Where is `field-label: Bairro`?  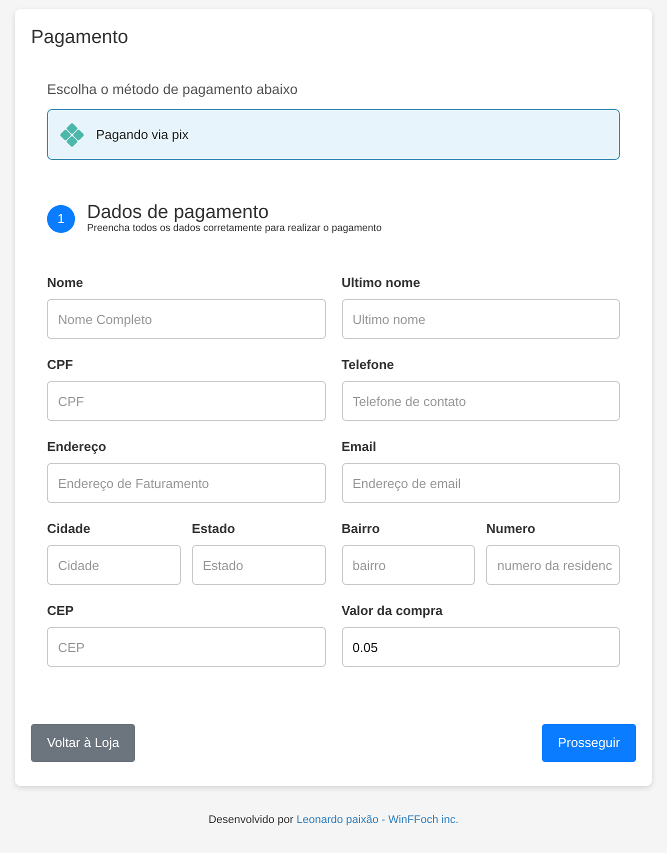 field-label: Bairro is located at coordinates (361, 529).